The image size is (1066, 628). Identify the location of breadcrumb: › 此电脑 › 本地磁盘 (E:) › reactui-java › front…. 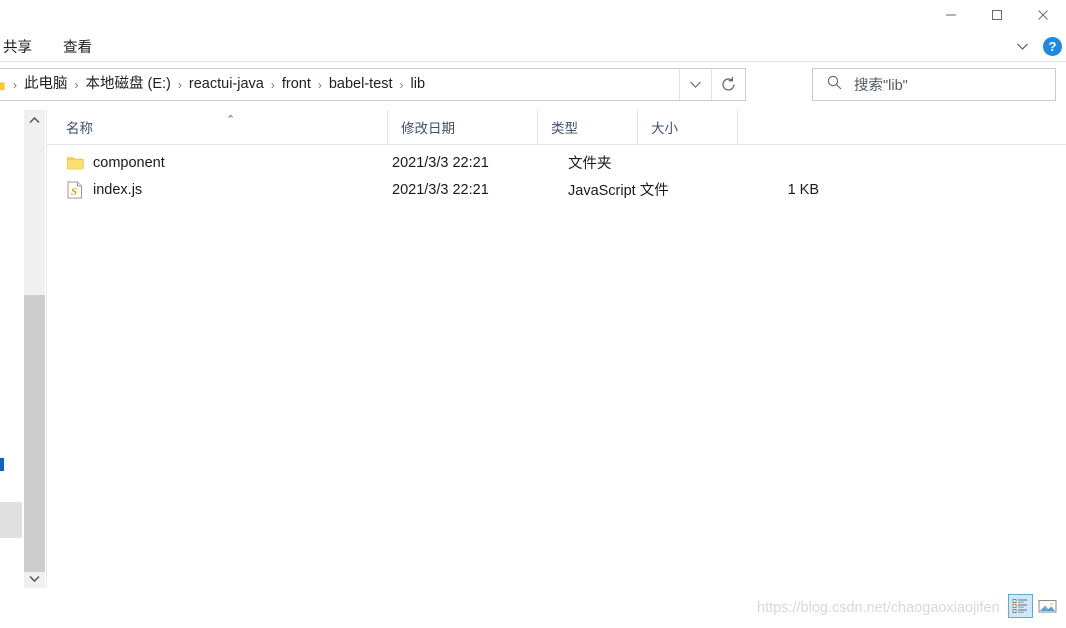
(344, 84).